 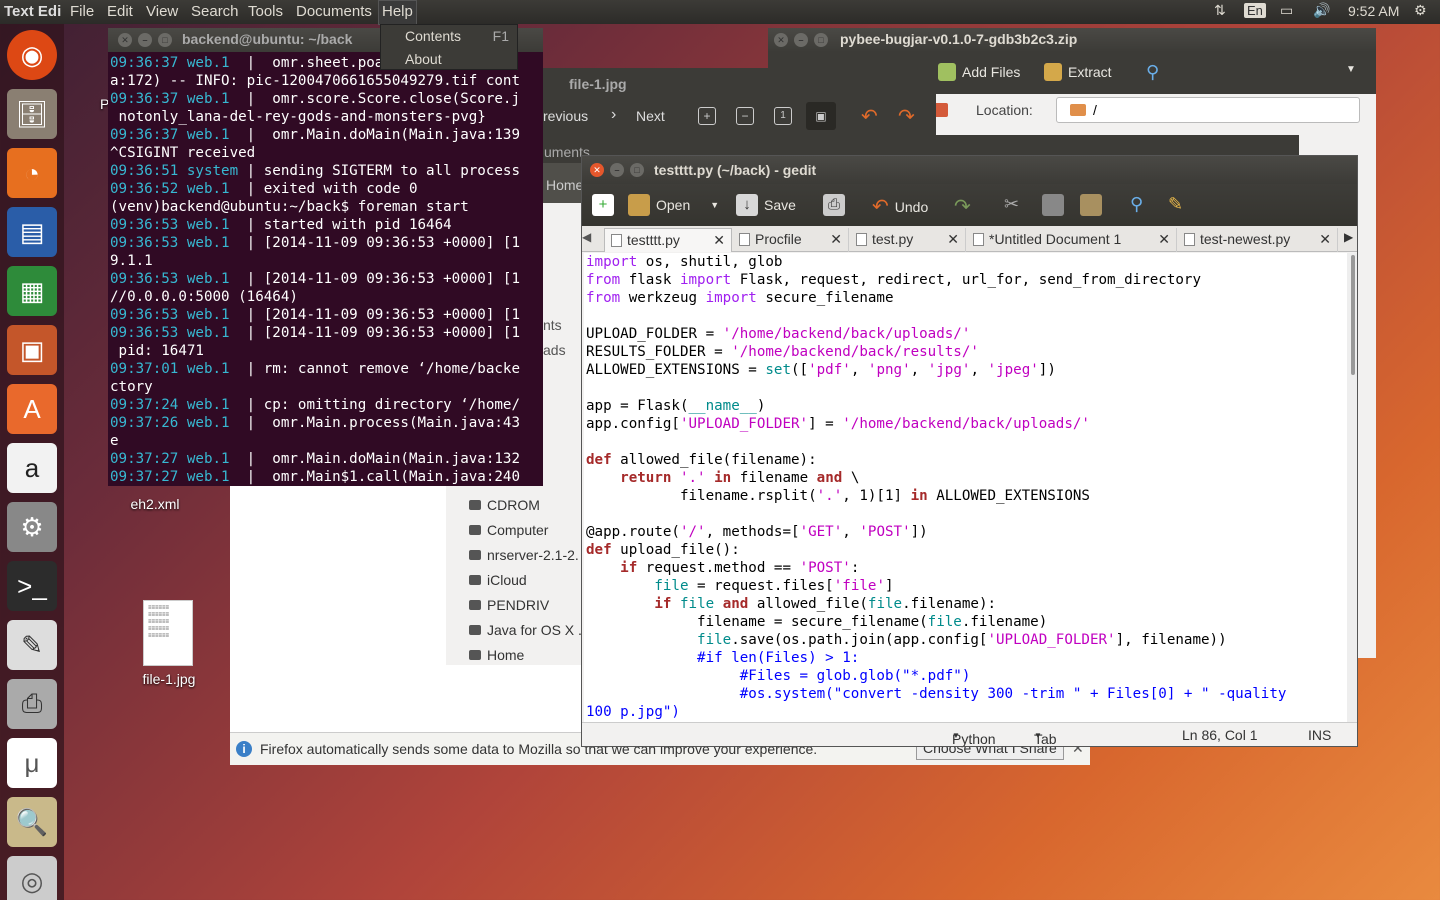 I want to click on zoom-out-icon: −, so click(x=745, y=116).